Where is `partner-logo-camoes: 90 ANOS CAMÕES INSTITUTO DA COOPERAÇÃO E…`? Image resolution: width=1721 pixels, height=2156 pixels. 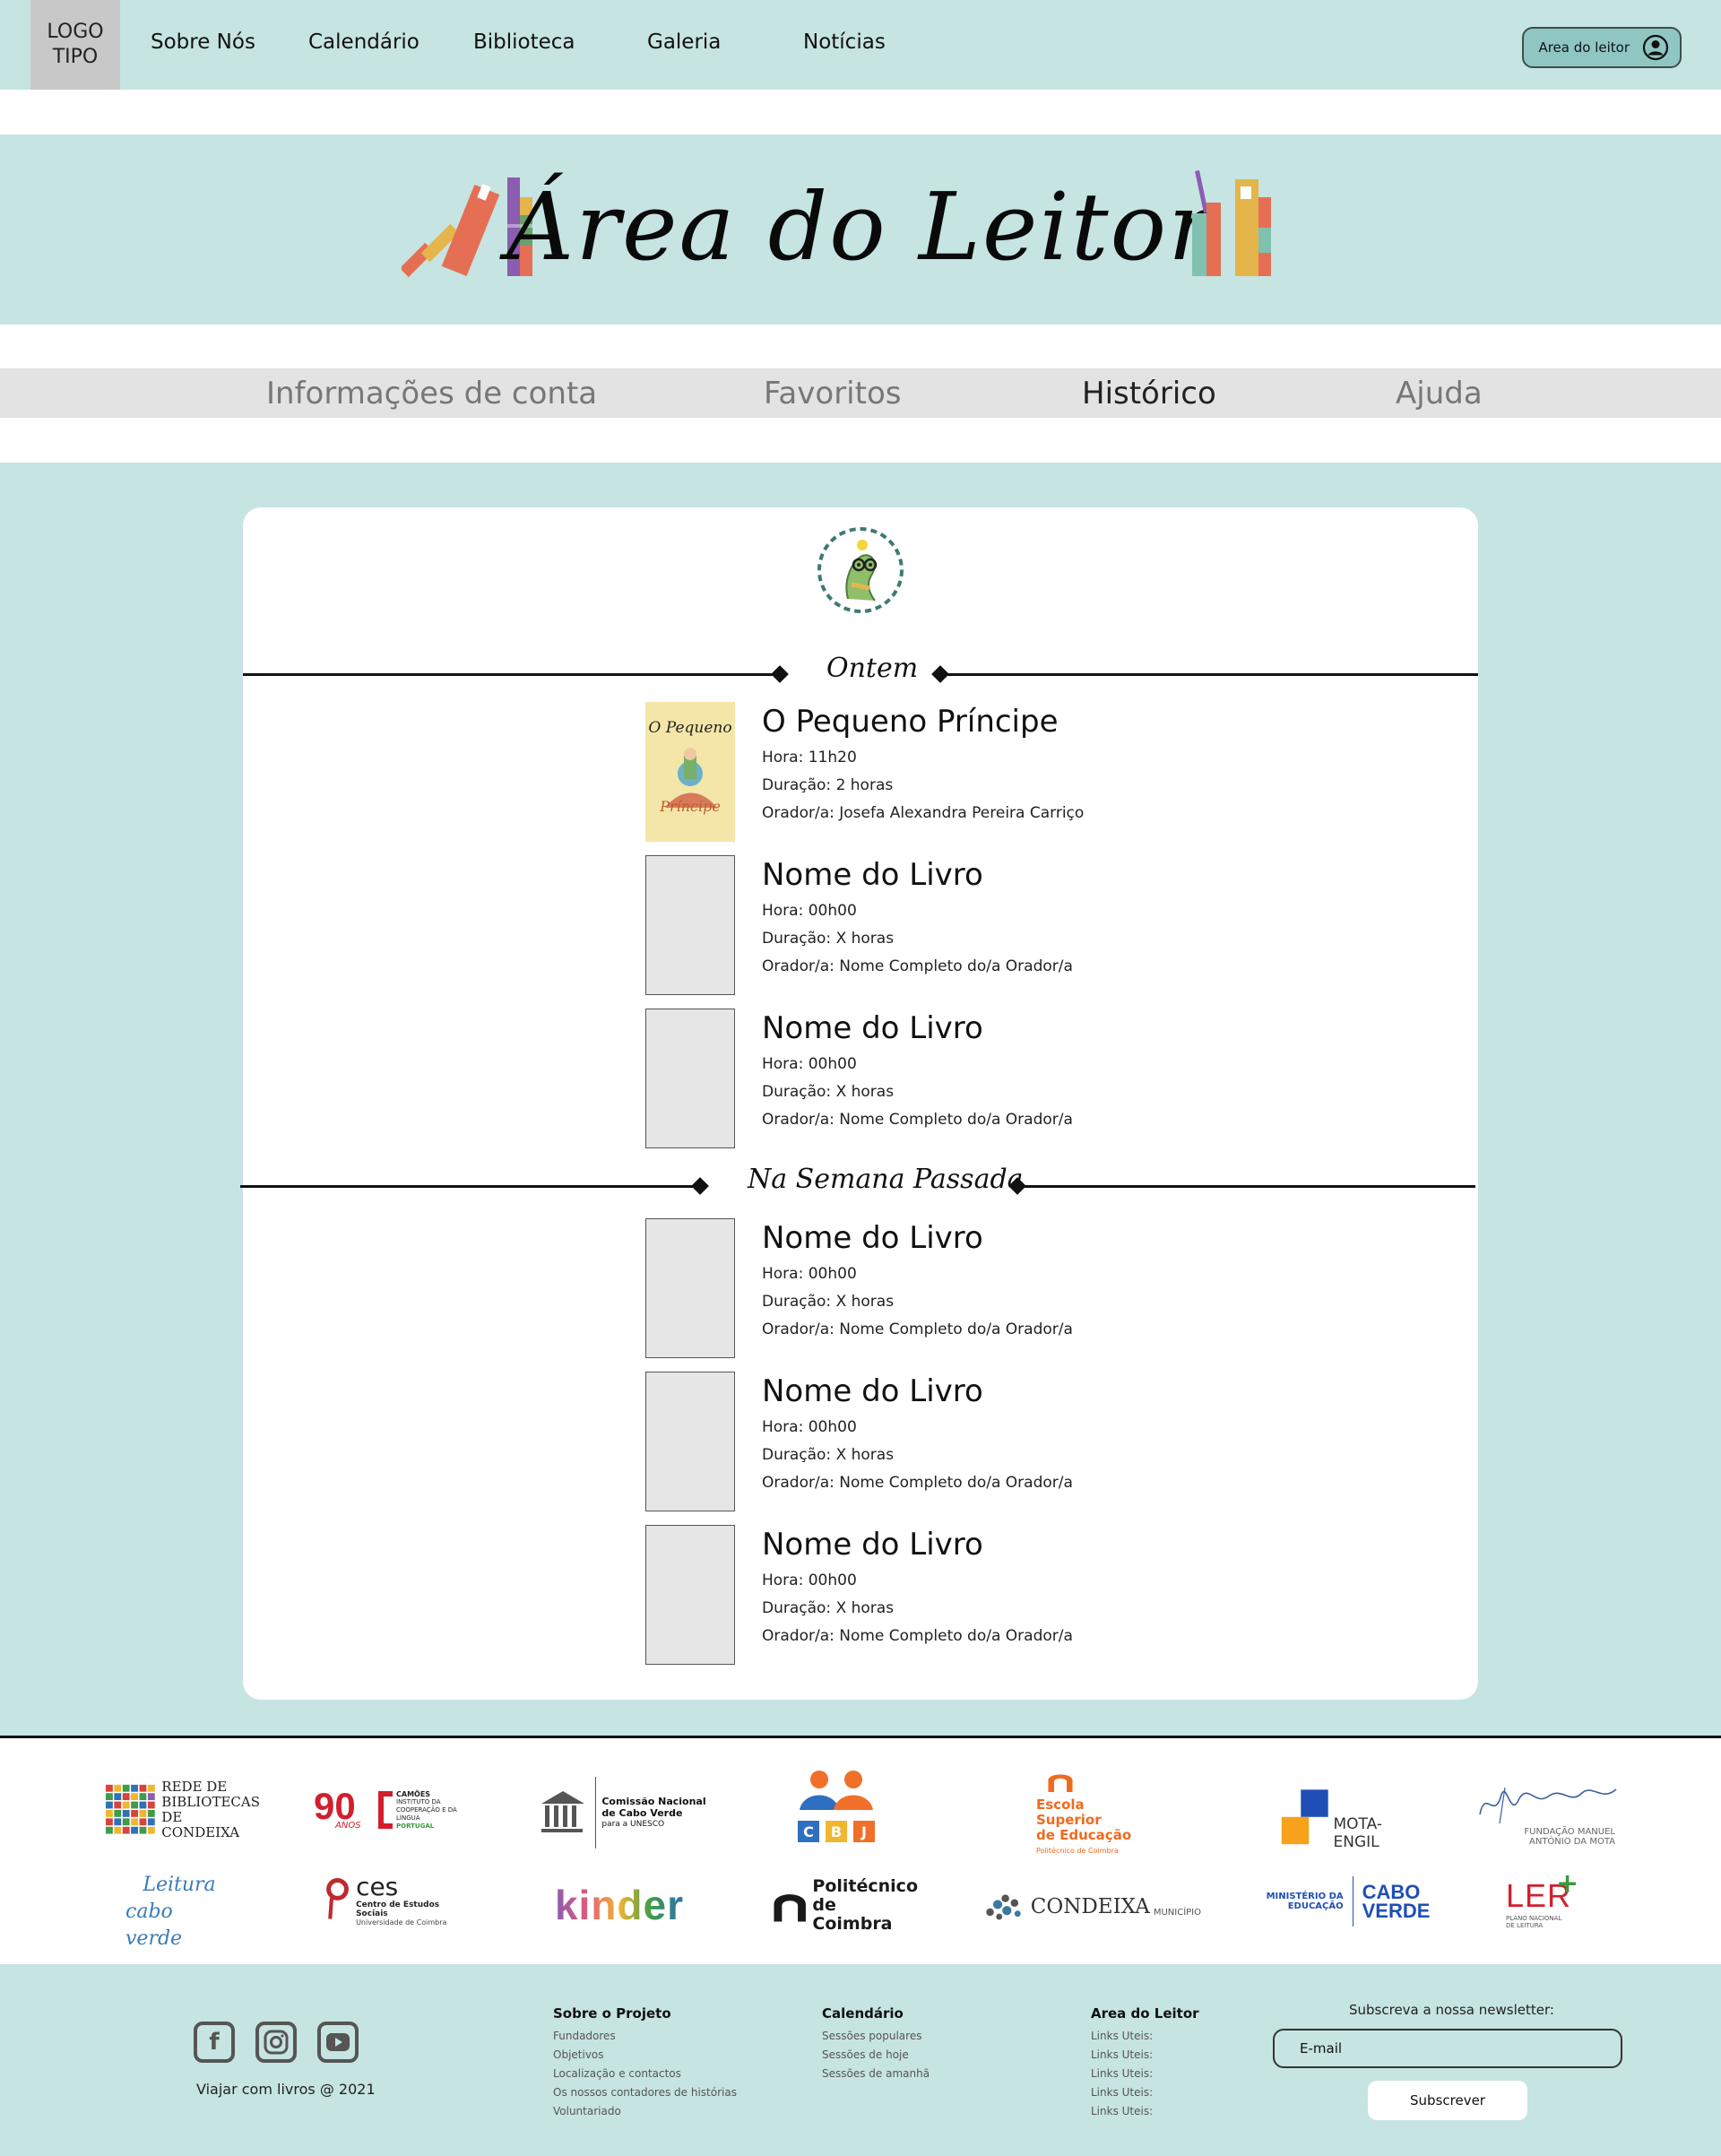 partner-logo-camoes: 90 ANOS CAMÕES INSTITUTO DA COOPERAÇÃO E… is located at coordinates (391, 1810).